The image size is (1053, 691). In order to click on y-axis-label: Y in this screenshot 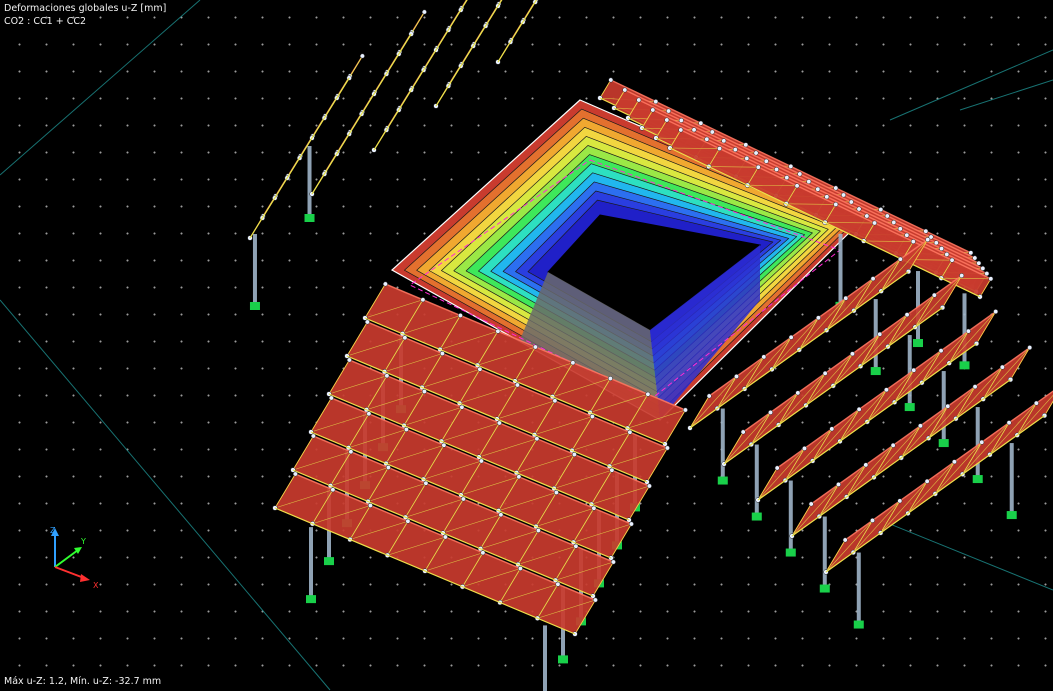, I will do `click(83, 541)`.